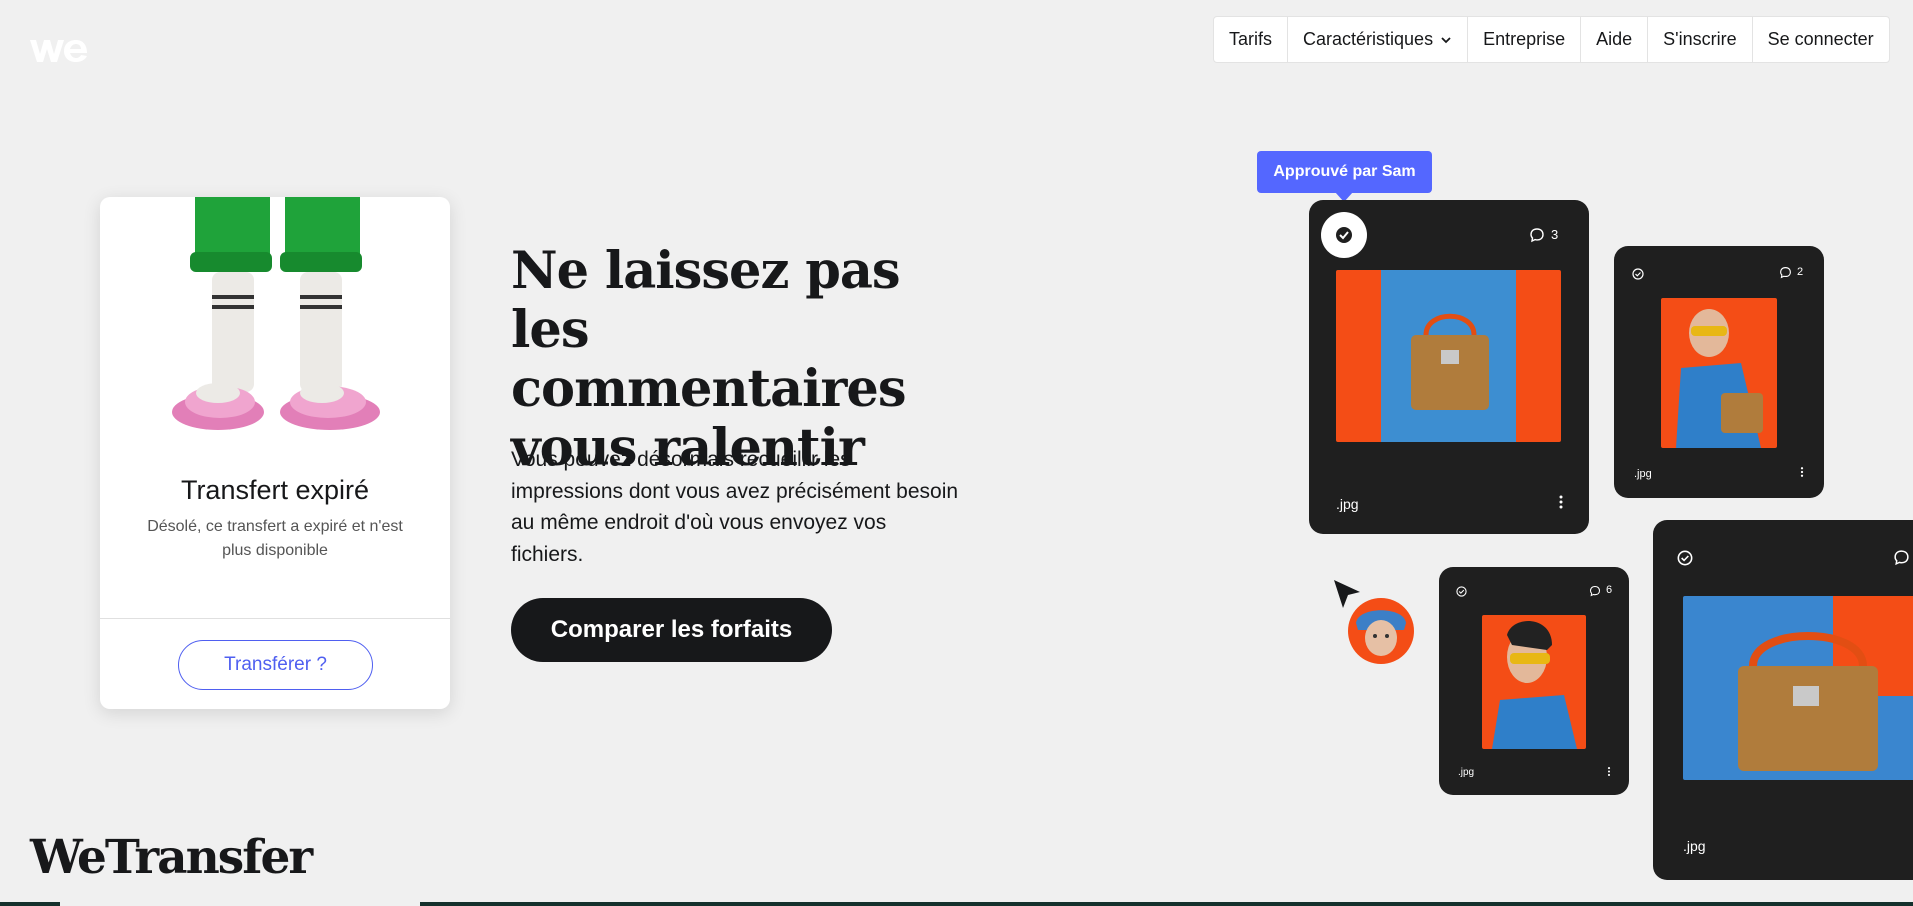 This screenshot has width=1913, height=906. What do you see at coordinates (1344, 235) in the screenshot?
I see `verified-badge-icon` at bounding box center [1344, 235].